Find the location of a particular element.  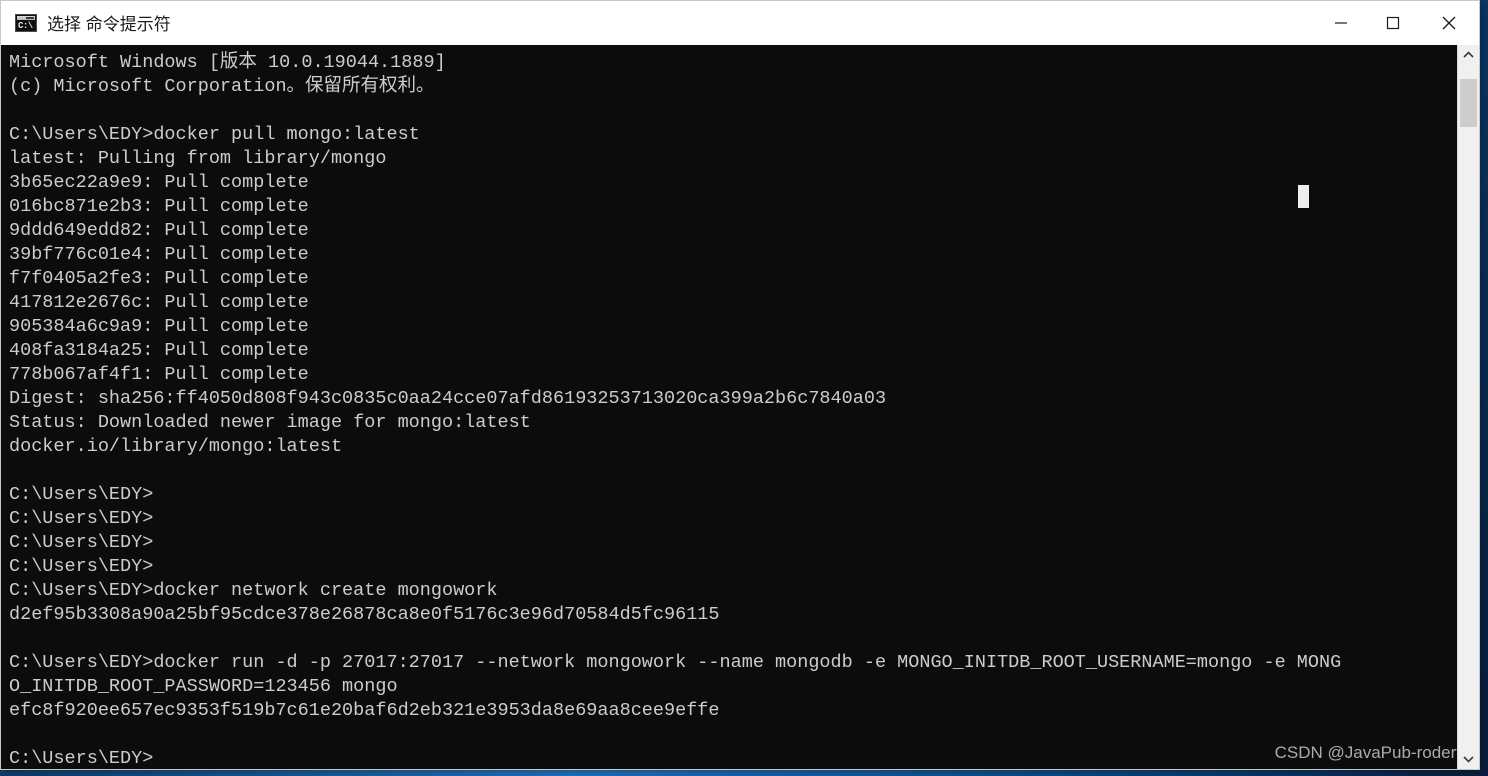

console-line: 016bc871e2b3: Pull complete is located at coordinates (159, 206).